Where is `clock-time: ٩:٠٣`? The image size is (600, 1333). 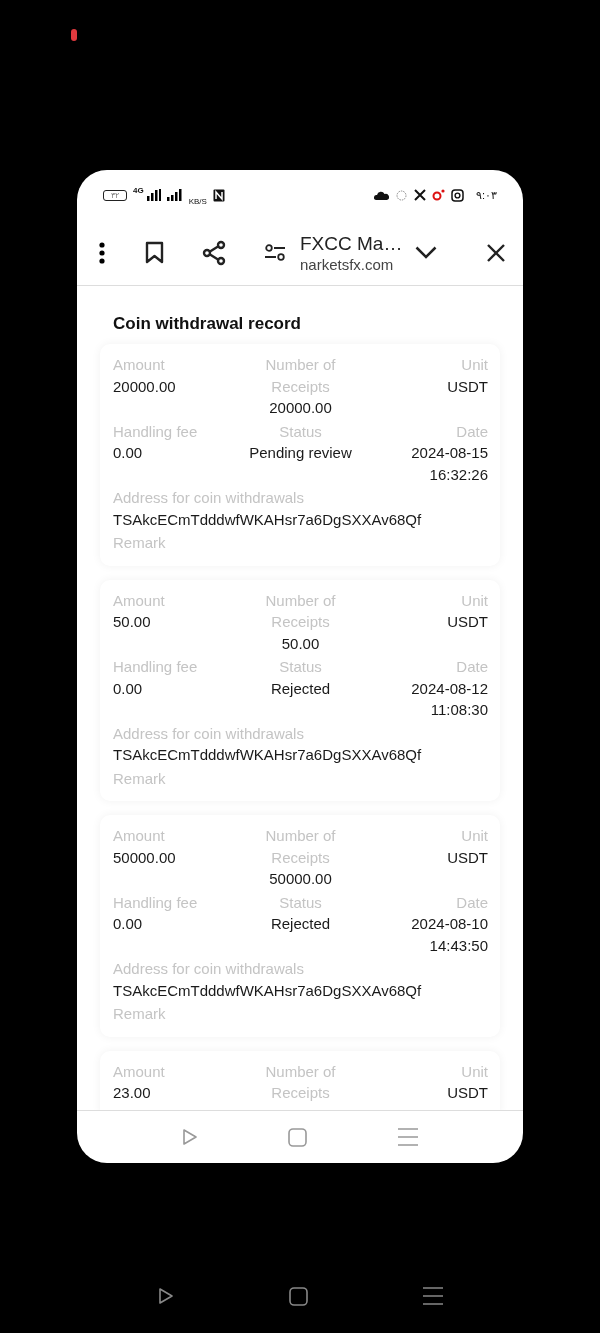
clock-time: ٩:٠٣ is located at coordinates (486, 195).